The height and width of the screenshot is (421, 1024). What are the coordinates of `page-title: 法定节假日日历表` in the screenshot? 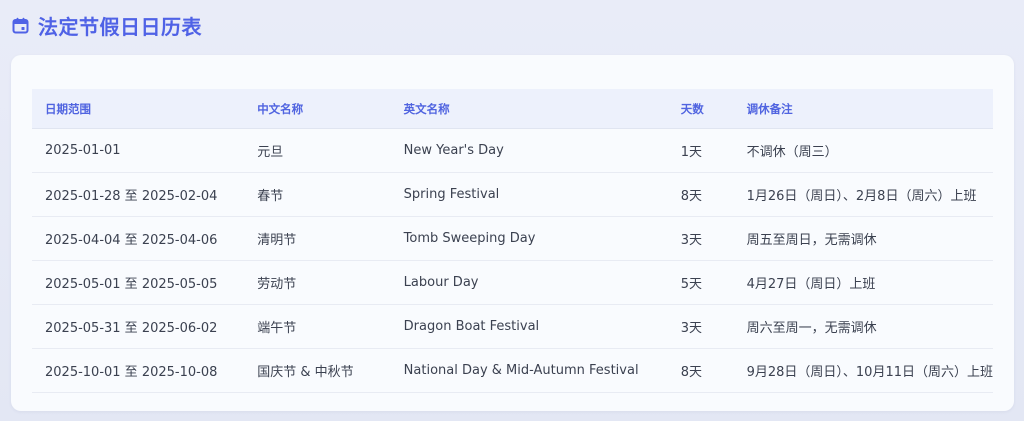 It's located at (120, 26).